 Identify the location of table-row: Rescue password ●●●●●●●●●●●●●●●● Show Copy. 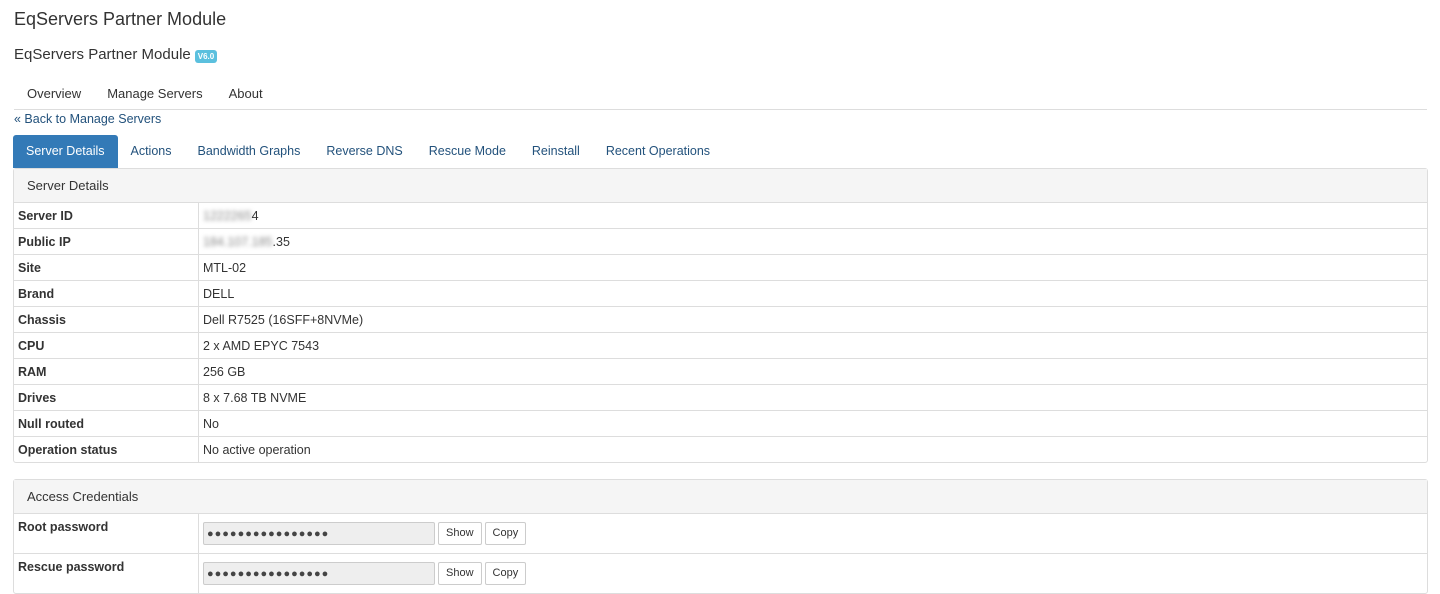
(720, 573).